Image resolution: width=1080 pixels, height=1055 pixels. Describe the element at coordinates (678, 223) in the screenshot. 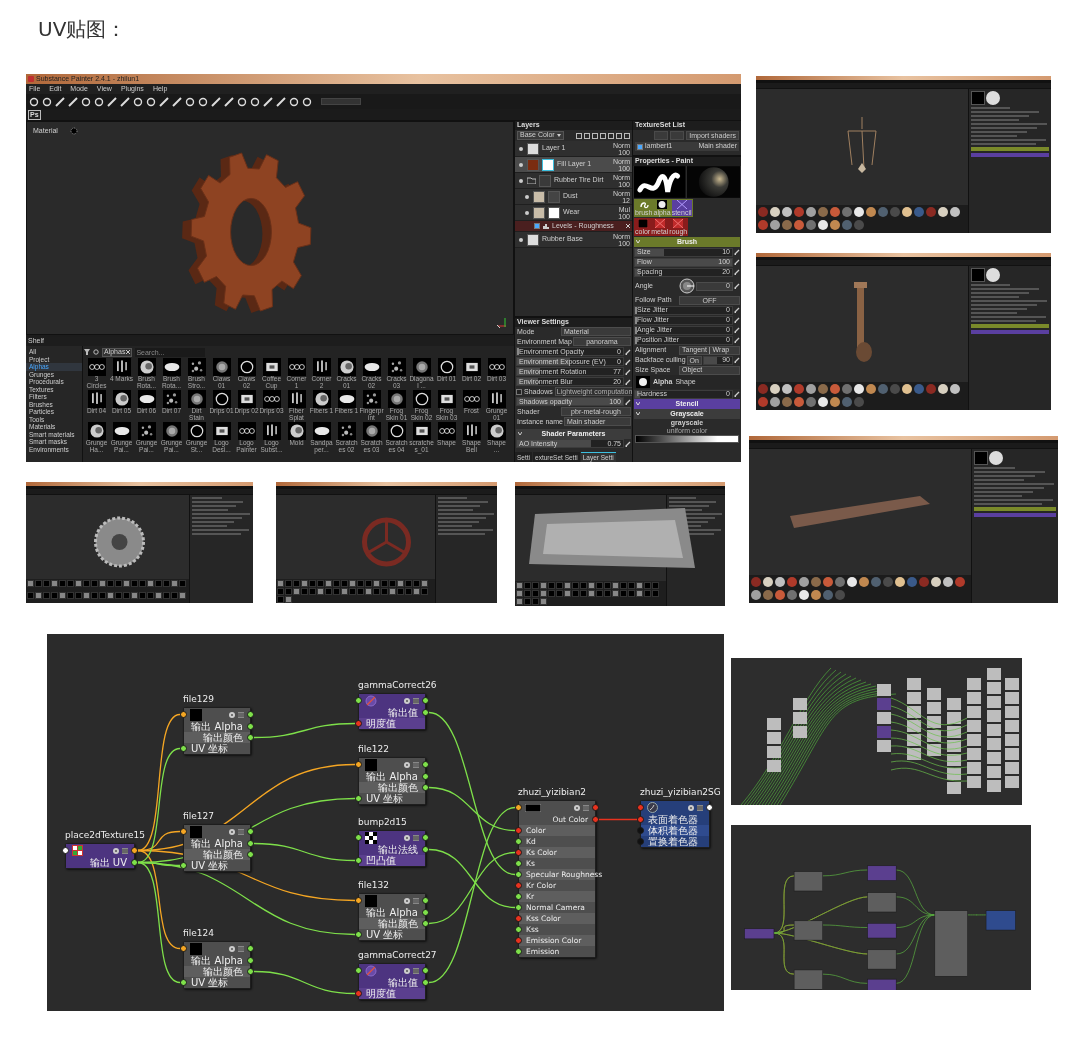

I see `cross-icon` at that location.